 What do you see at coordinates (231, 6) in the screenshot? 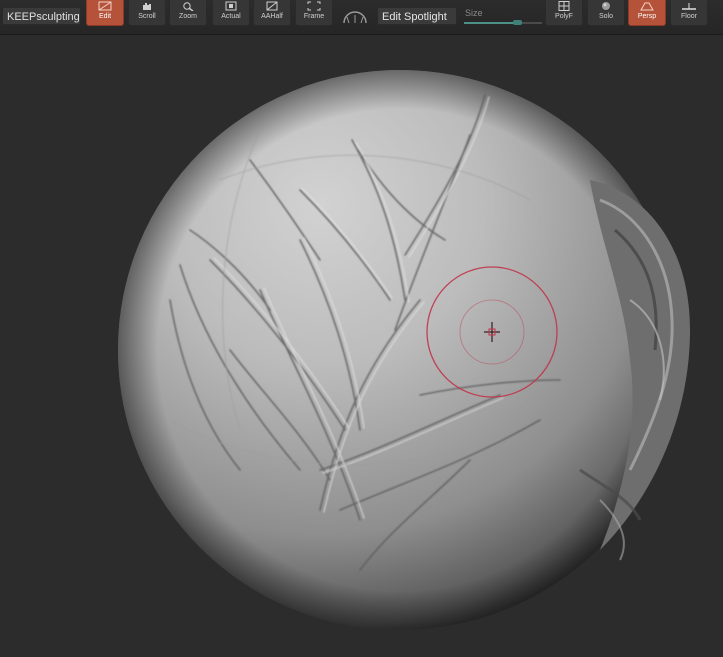
I see `actual-icon` at bounding box center [231, 6].